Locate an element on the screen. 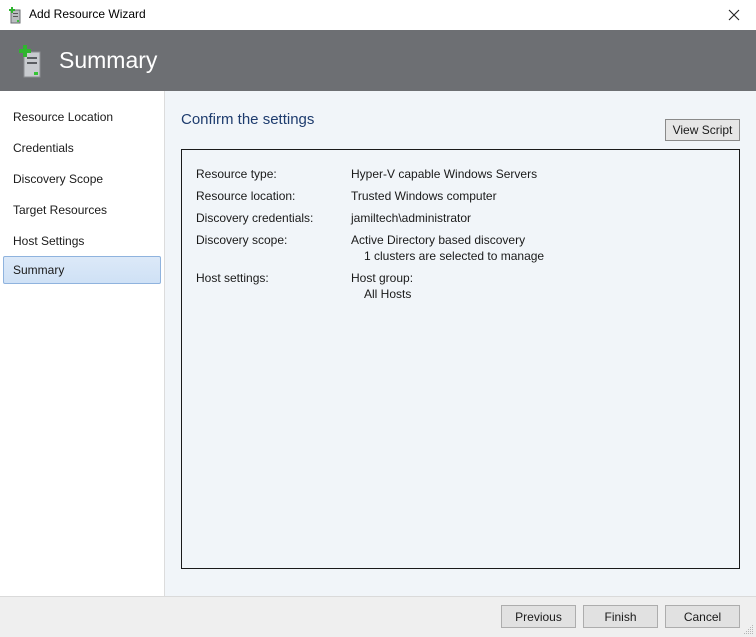 Image resolution: width=756 pixels, height=637 pixels. summary-label: Discovery credentials: is located at coordinates (255, 218).